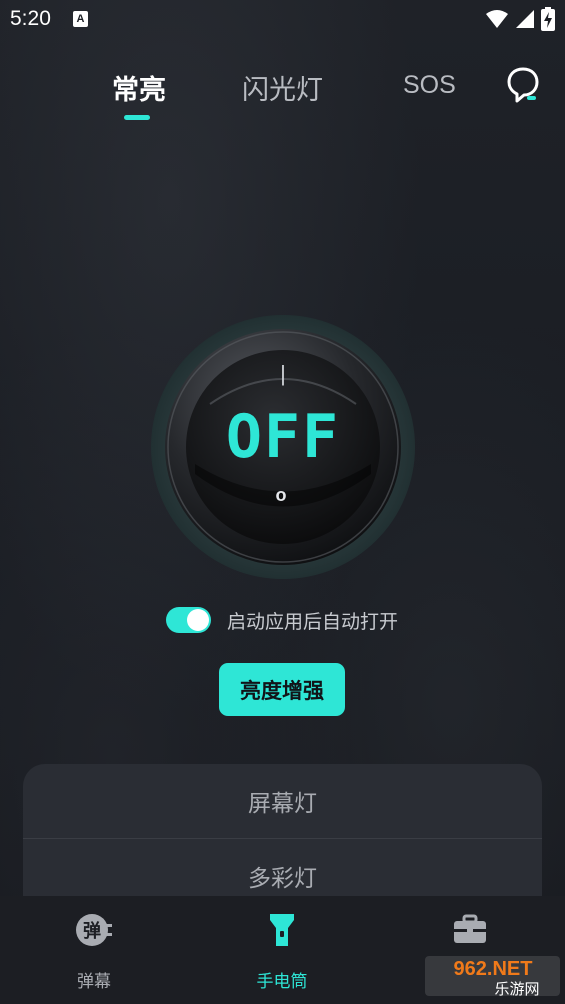  I want to click on tab-sos: SOS, so click(429, 85).